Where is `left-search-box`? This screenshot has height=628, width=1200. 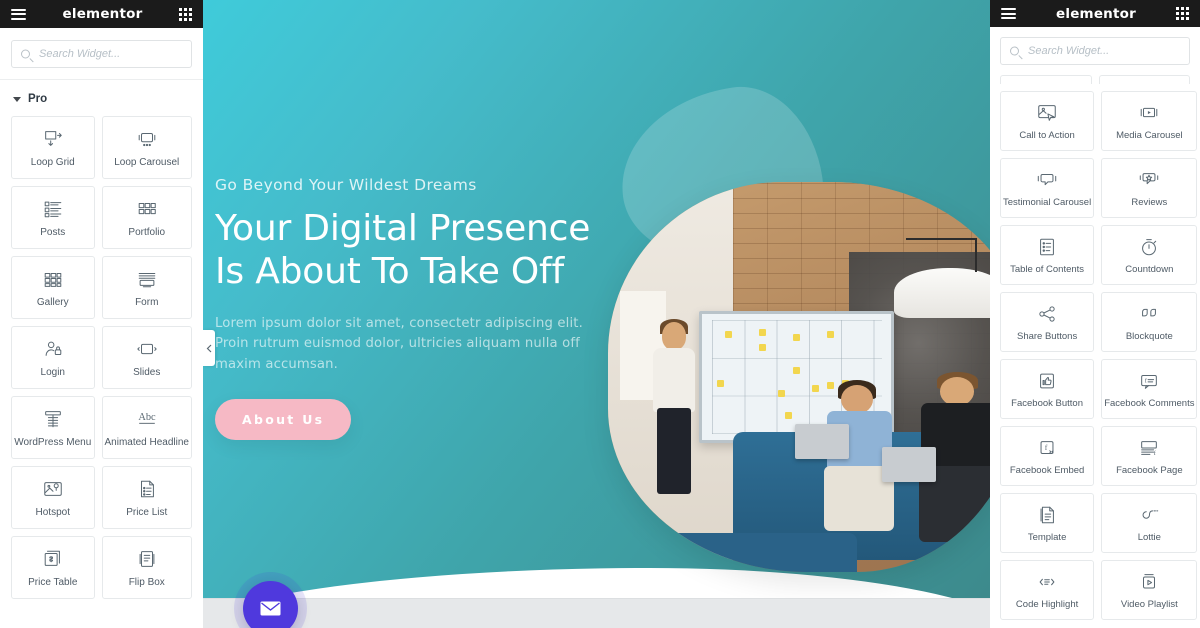
left-search-box is located at coordinates (101, 54).